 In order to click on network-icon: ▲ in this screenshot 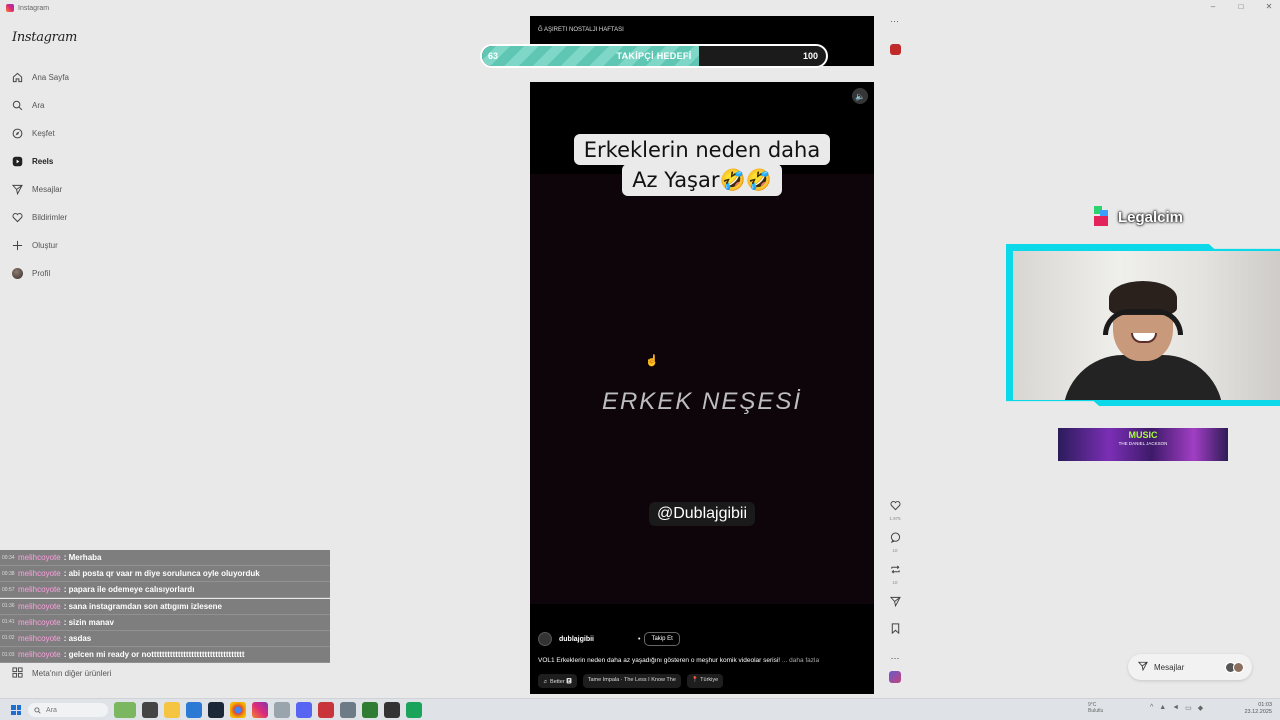, I will do `click(1162, 708)`.